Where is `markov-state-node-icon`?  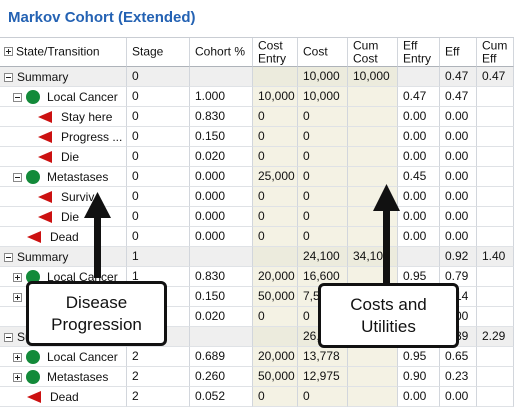
markov-state-node-icon is located at coordinates (33, 377).